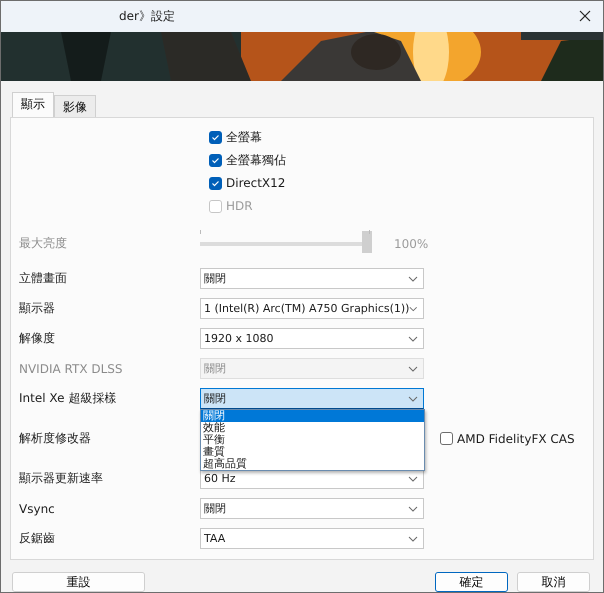  What do you see at coordinates (43, 279) in the screenshot?
I see `setting-label: 立體畫面` at bounding box center [43, 279].